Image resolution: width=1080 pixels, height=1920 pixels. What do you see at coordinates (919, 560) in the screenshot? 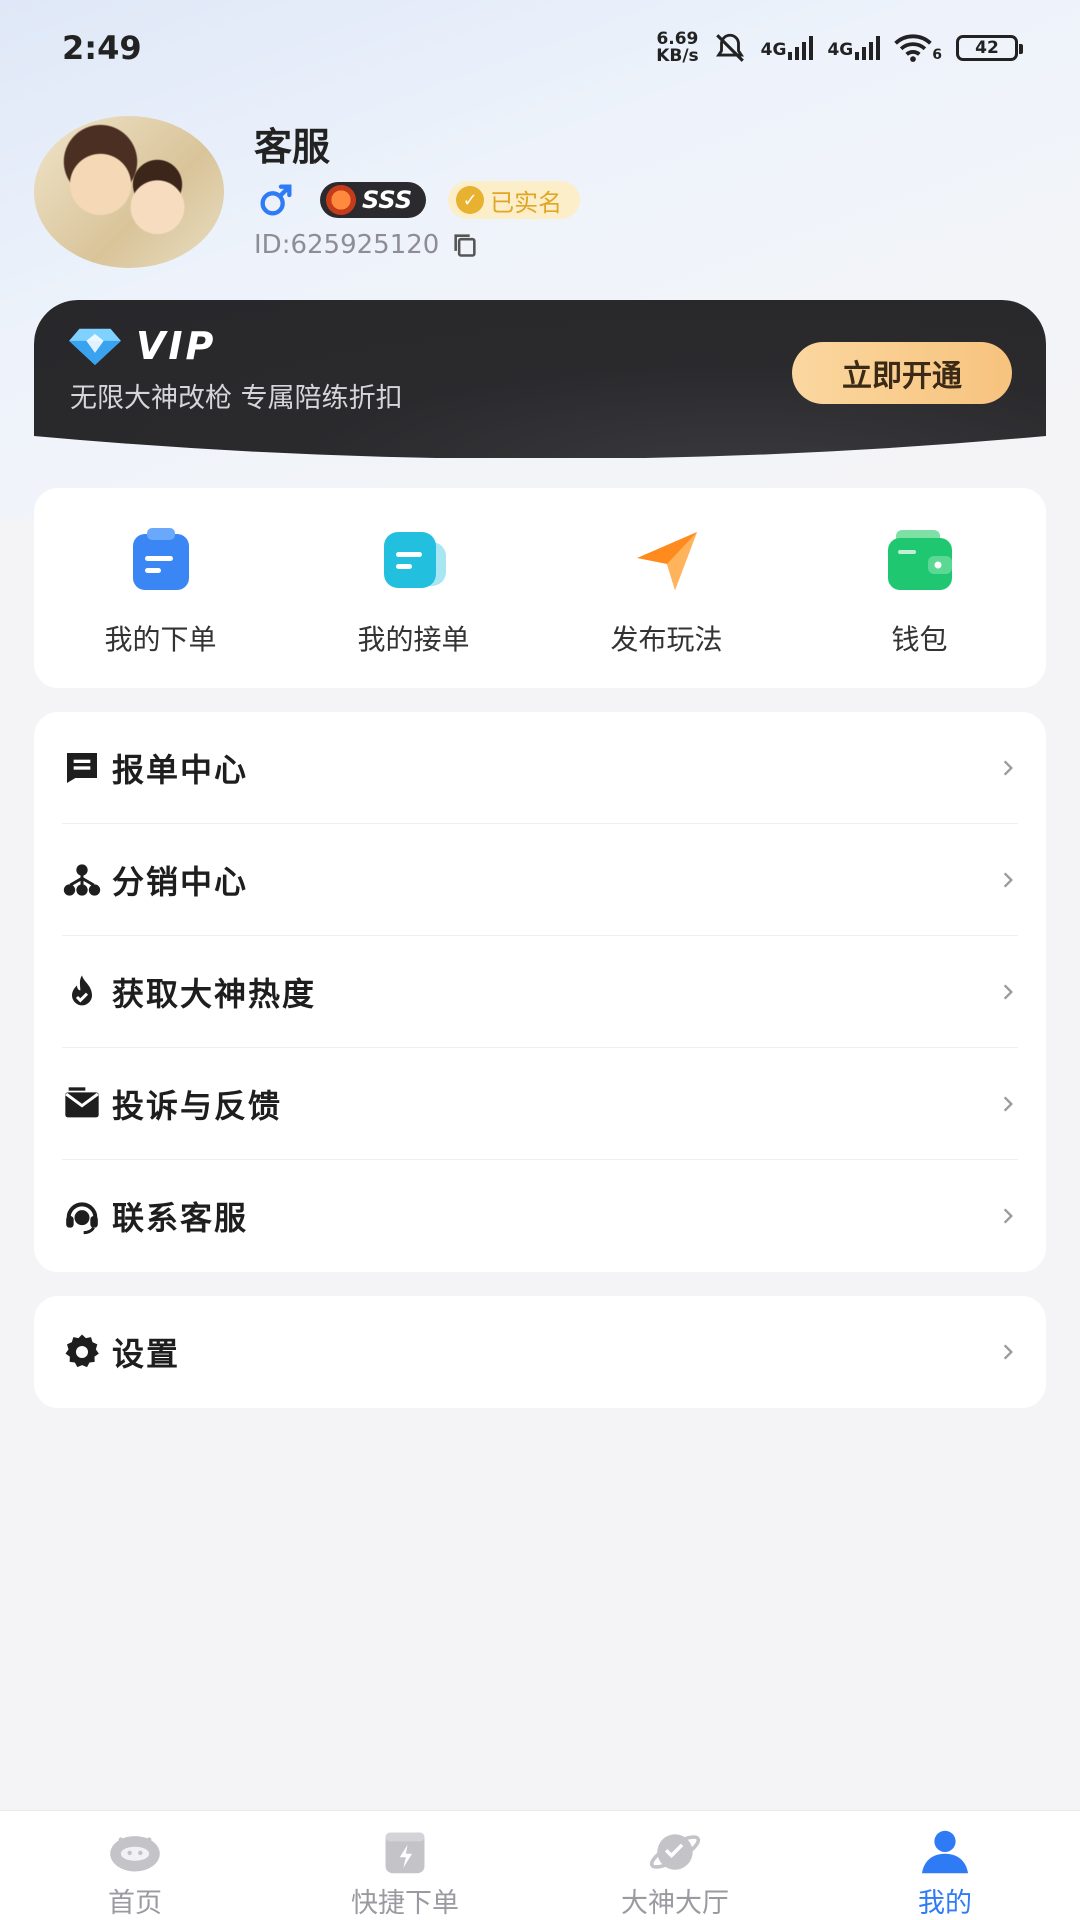
I see `wallet-icon` at bounding box center [919, 560].